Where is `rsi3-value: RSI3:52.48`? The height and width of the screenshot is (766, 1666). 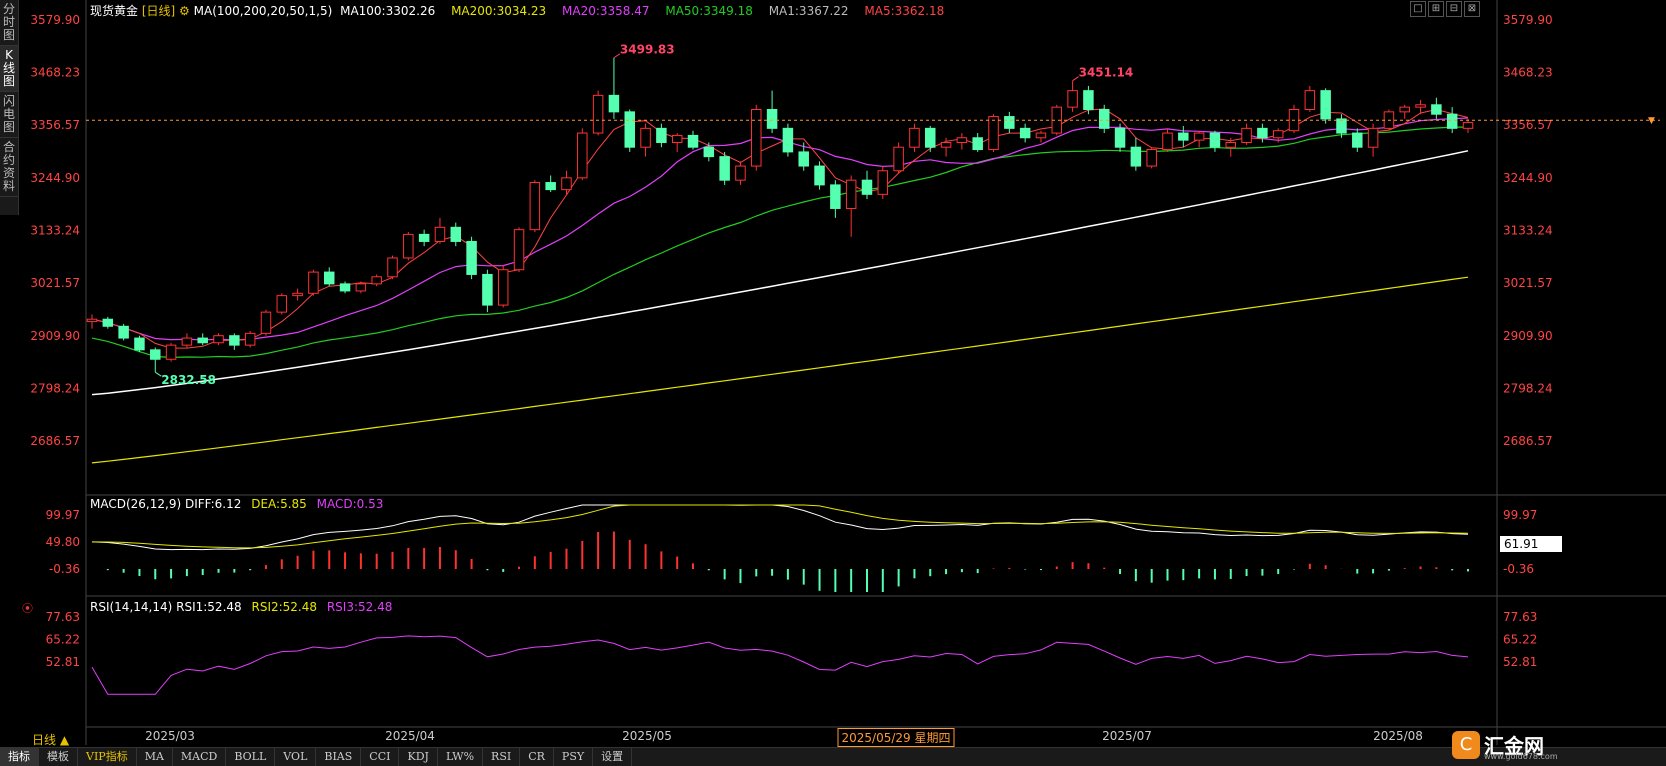
rsi3-value: RSI3:52.48 is located at coordinates (359, 607).